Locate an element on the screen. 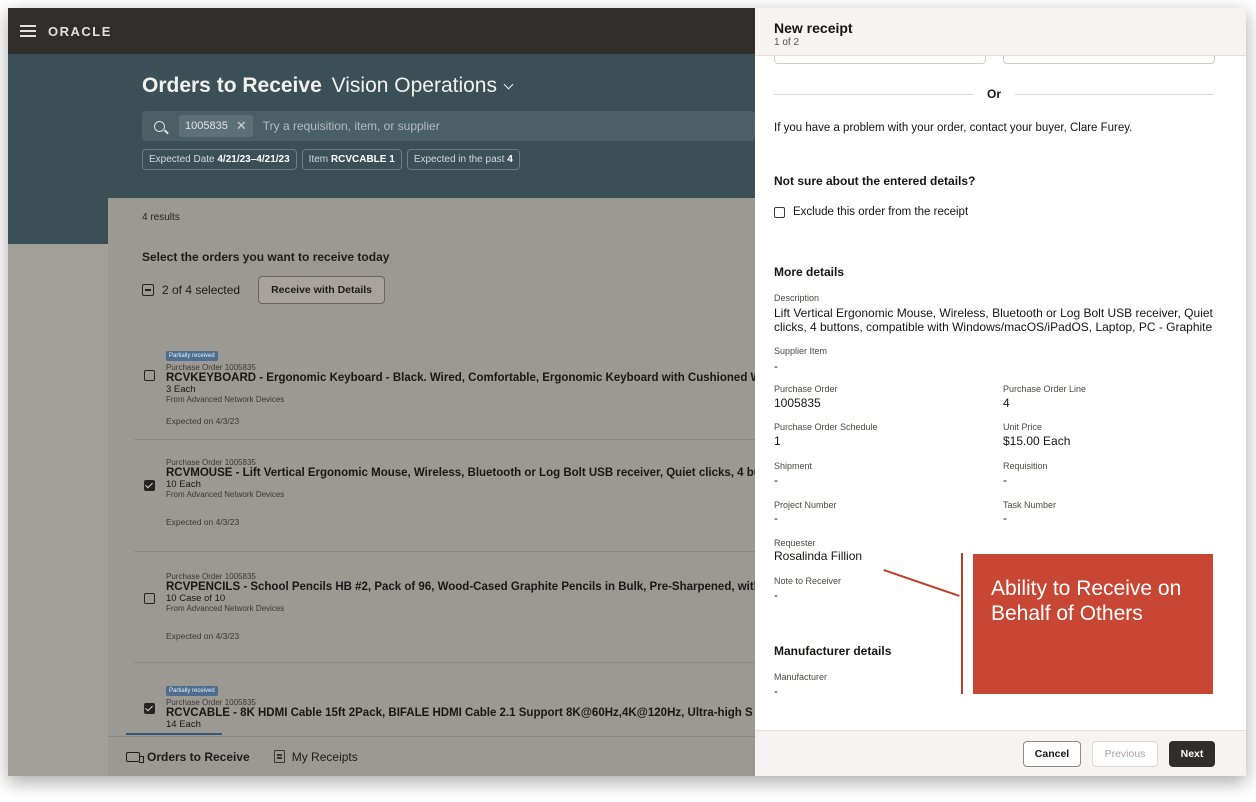  chip-label: Expected in the past is located at coordinates (460, 159).